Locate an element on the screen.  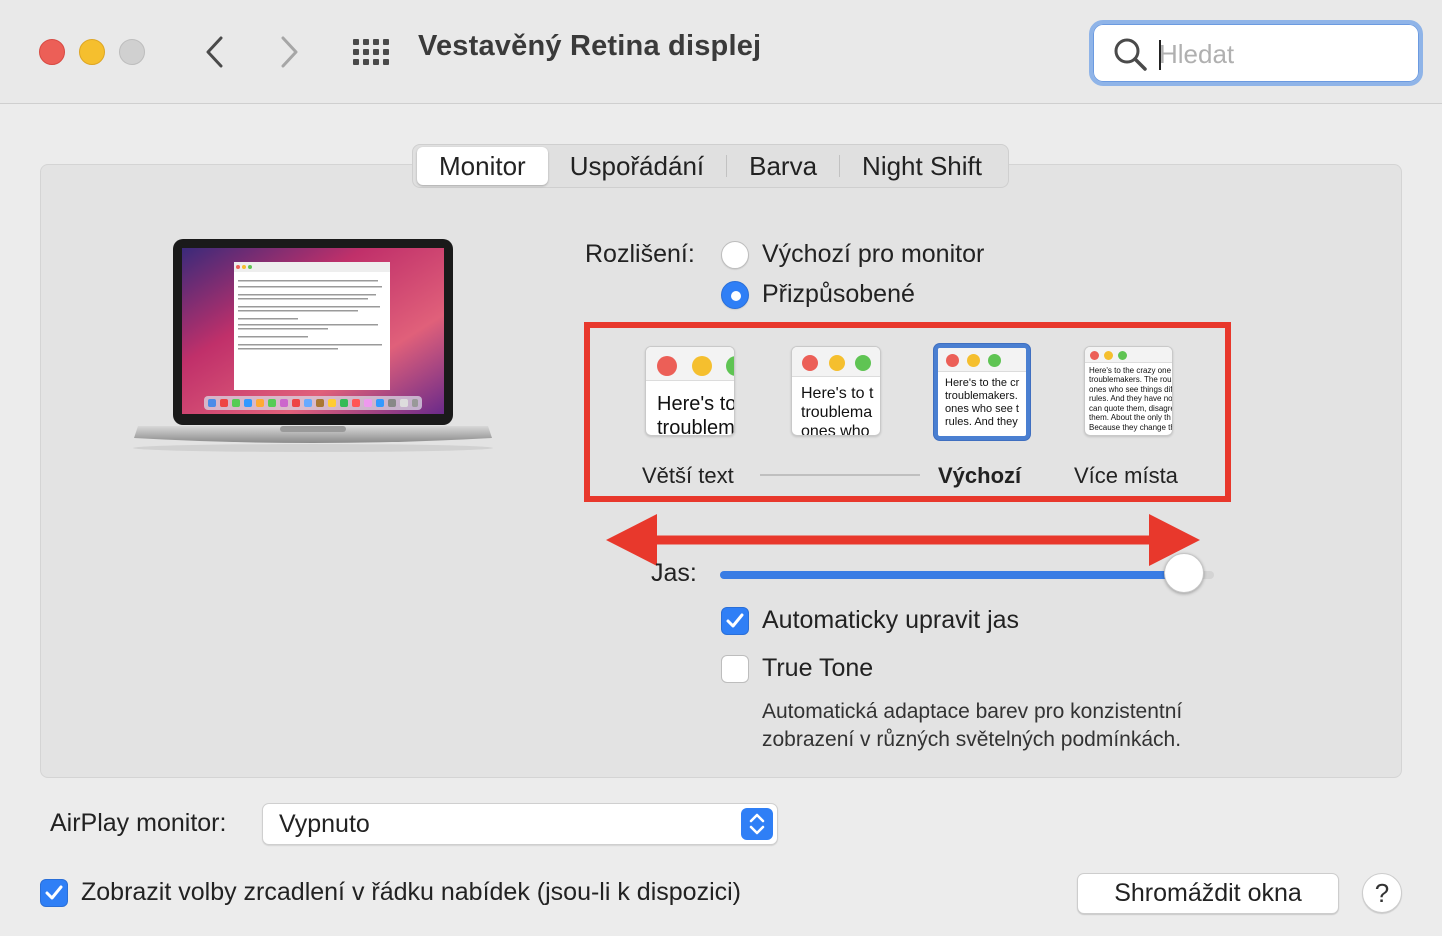
scale-option-larger-text: Here's to troublem is located at coordinates (690, 391).